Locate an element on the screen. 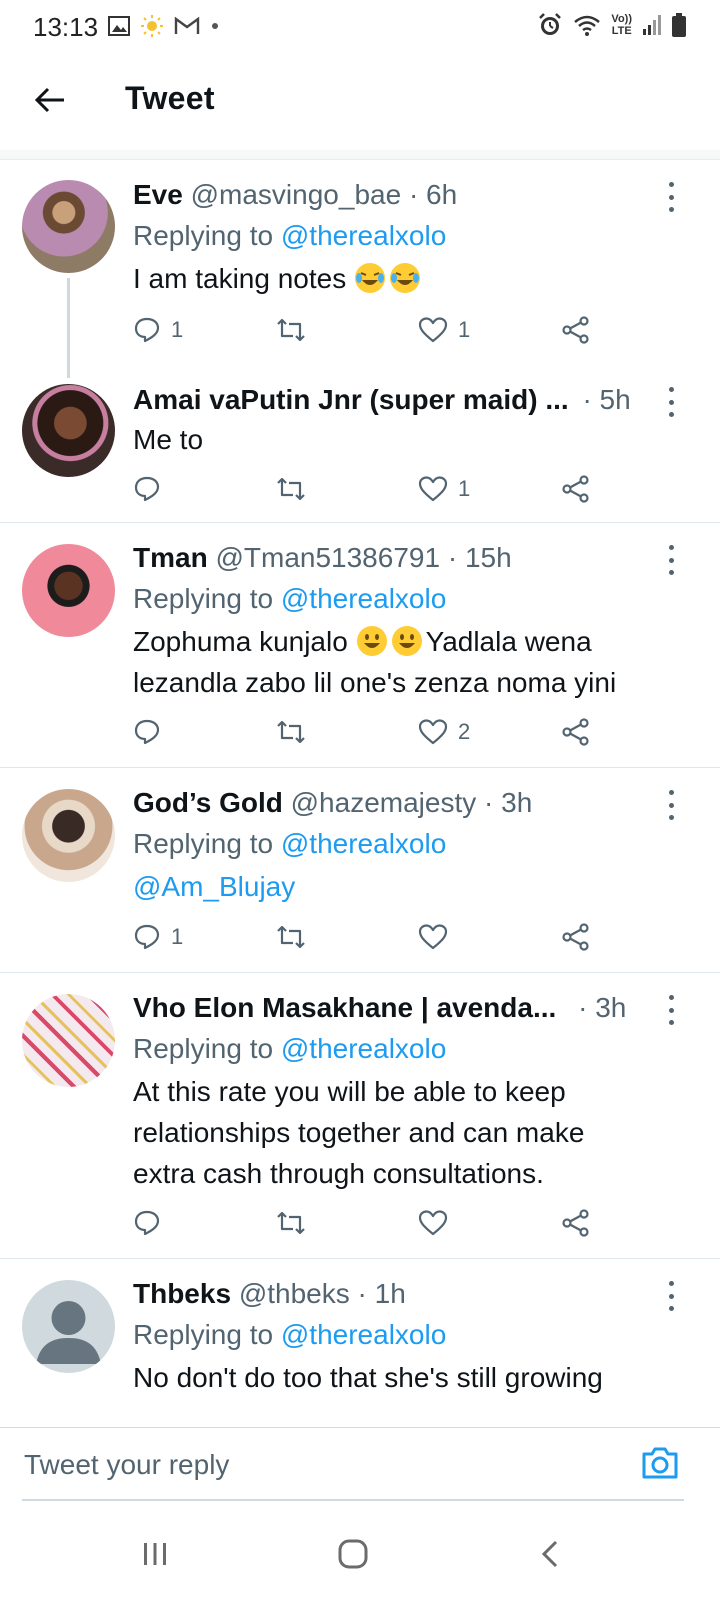 This screenshot has width=720, height=1600. recent-apps-button is located at coordinates (155, 1554).